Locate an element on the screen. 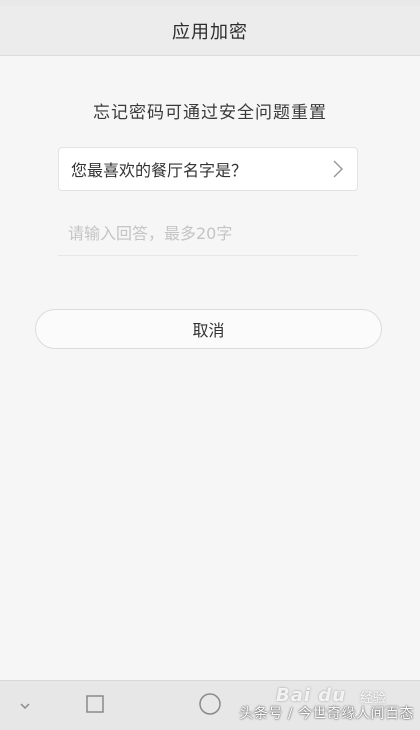 The width and height of the screenshot is (420, 730). security-question-text: 您最喜欢的餐厅名字是？ is located at coordinates (159, 170).